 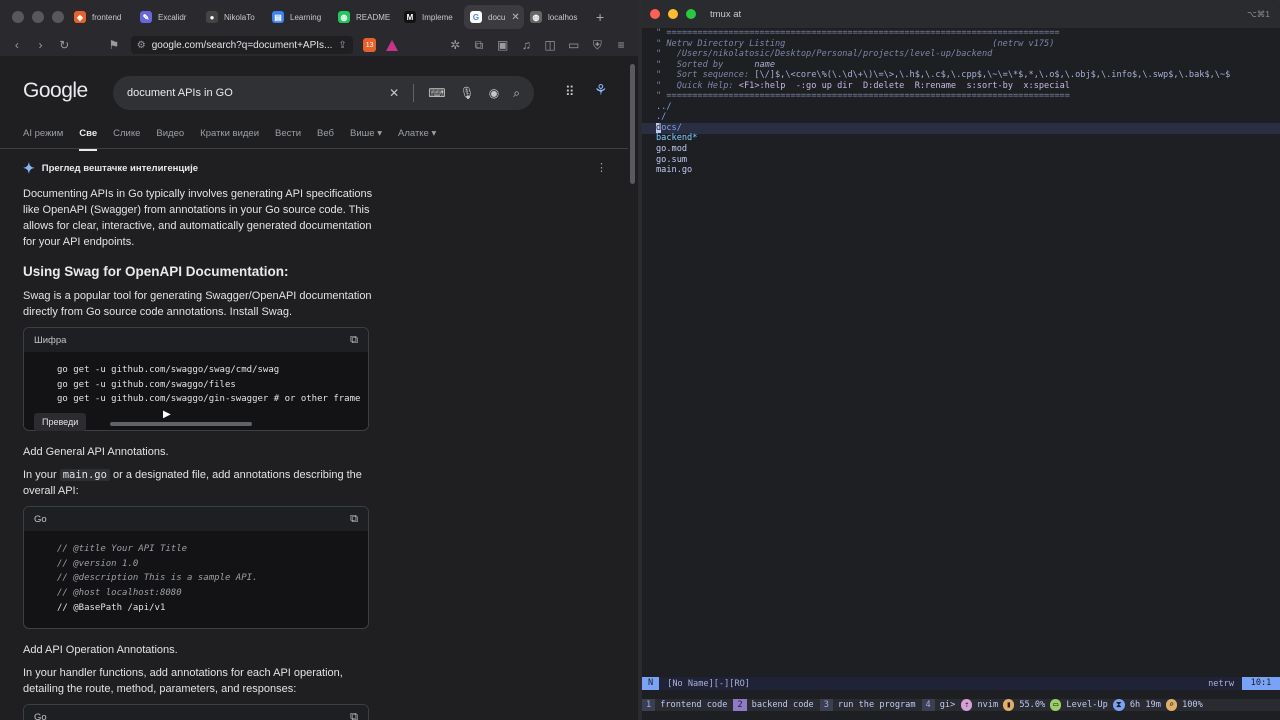 What do you see at coordinates (773, 705) in the screenshot?
I see `tmux-window-current: 2 backend code` at bounding box center [773, 705].